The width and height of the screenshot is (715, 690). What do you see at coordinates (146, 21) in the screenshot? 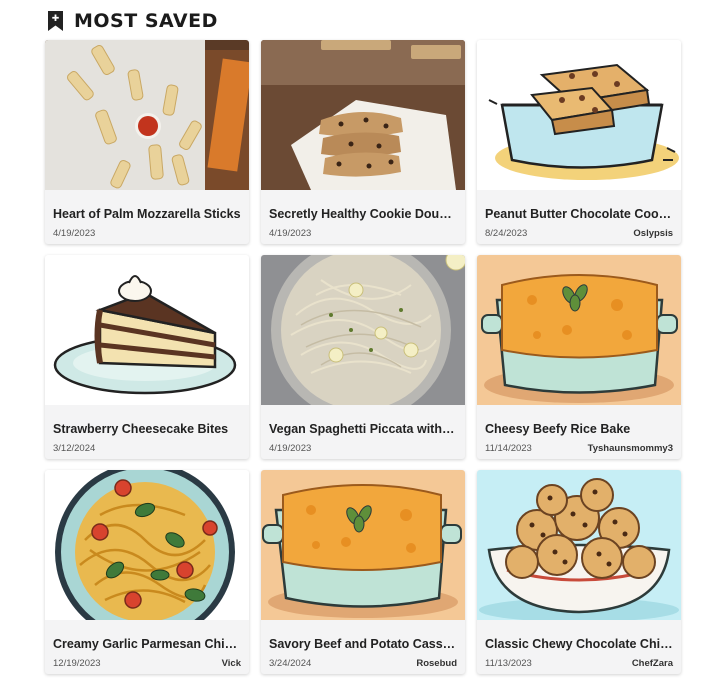
I see `section-title: MOST SAVED` at bounding box center [146, 21].